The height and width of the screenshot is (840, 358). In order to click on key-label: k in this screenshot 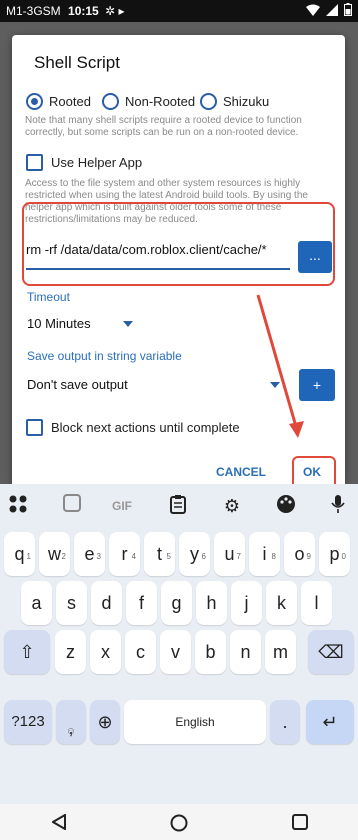, I will do `click(281, 603)`.